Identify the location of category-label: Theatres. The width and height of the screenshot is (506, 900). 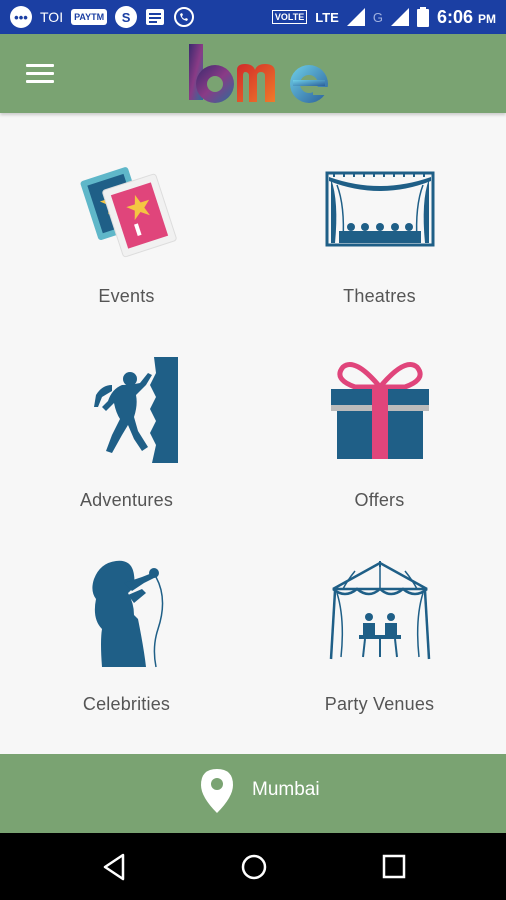
(379, 296).